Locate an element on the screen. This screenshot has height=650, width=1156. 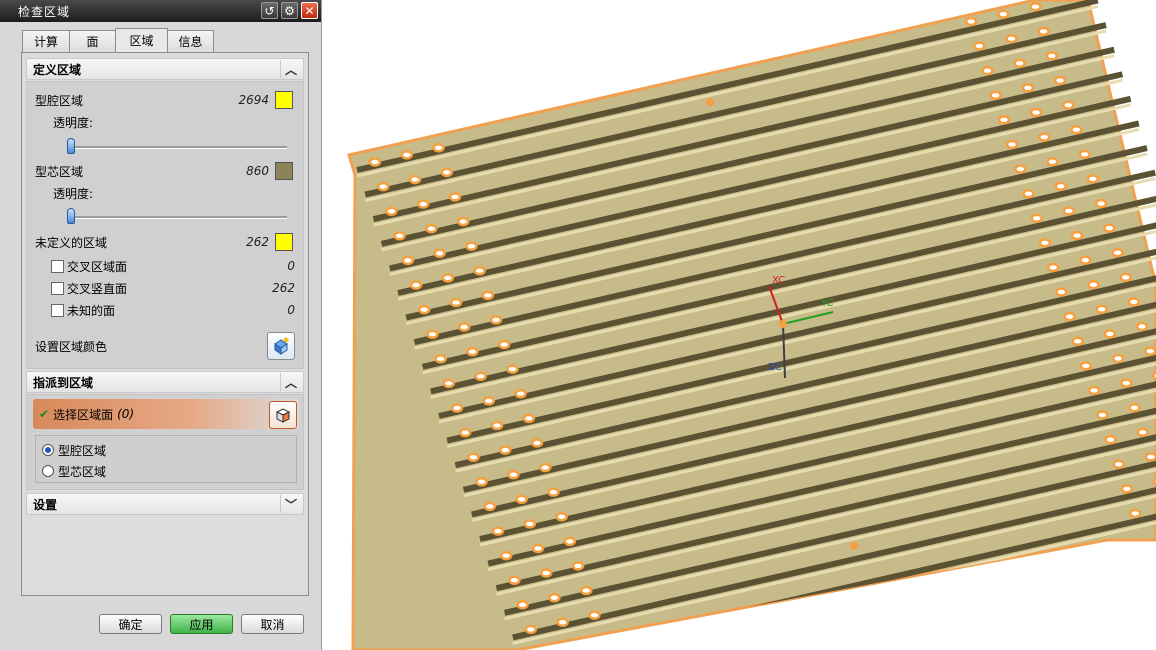
cavity-region-count: 2694 is located at coordinates (253, 100).